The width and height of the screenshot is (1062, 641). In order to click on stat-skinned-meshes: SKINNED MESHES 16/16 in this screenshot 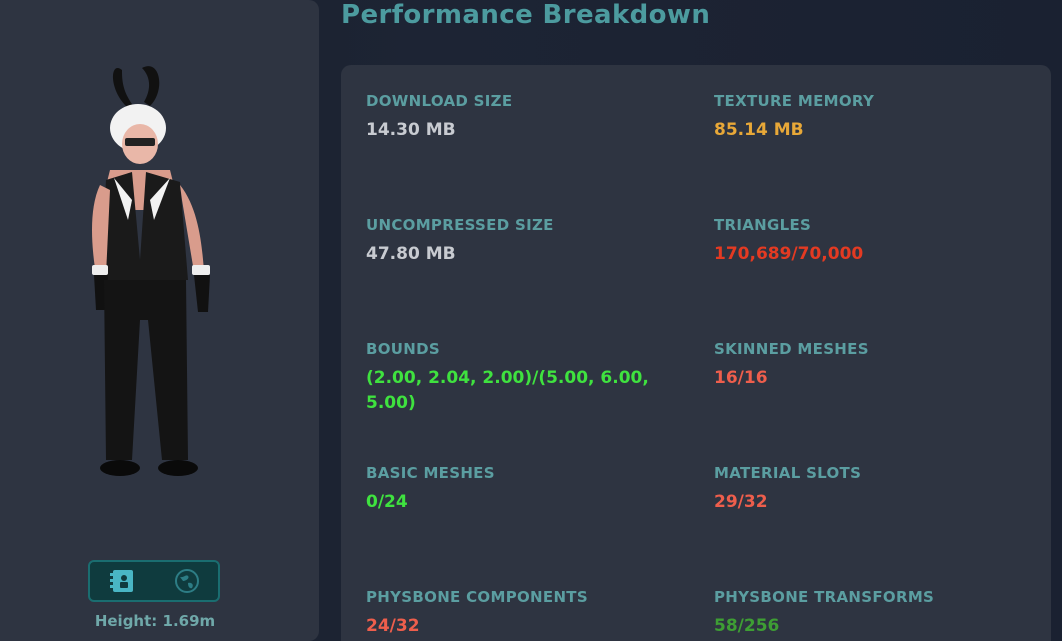, I will do `click(864, 365)`.